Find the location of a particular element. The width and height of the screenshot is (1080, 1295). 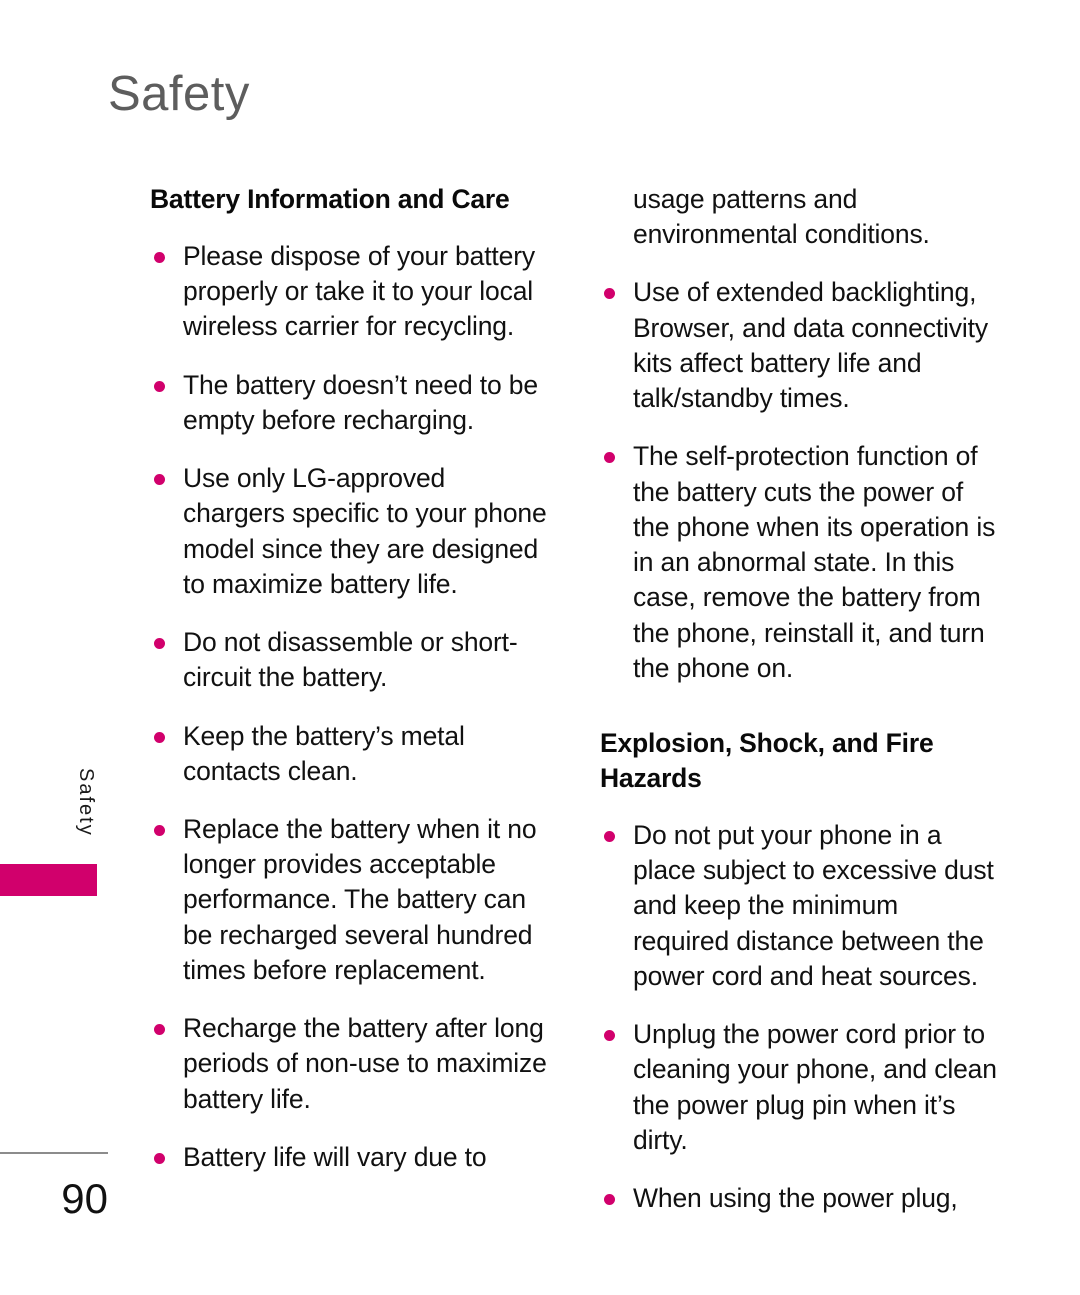

page-title: Safety is located at coordinates (179, 94).